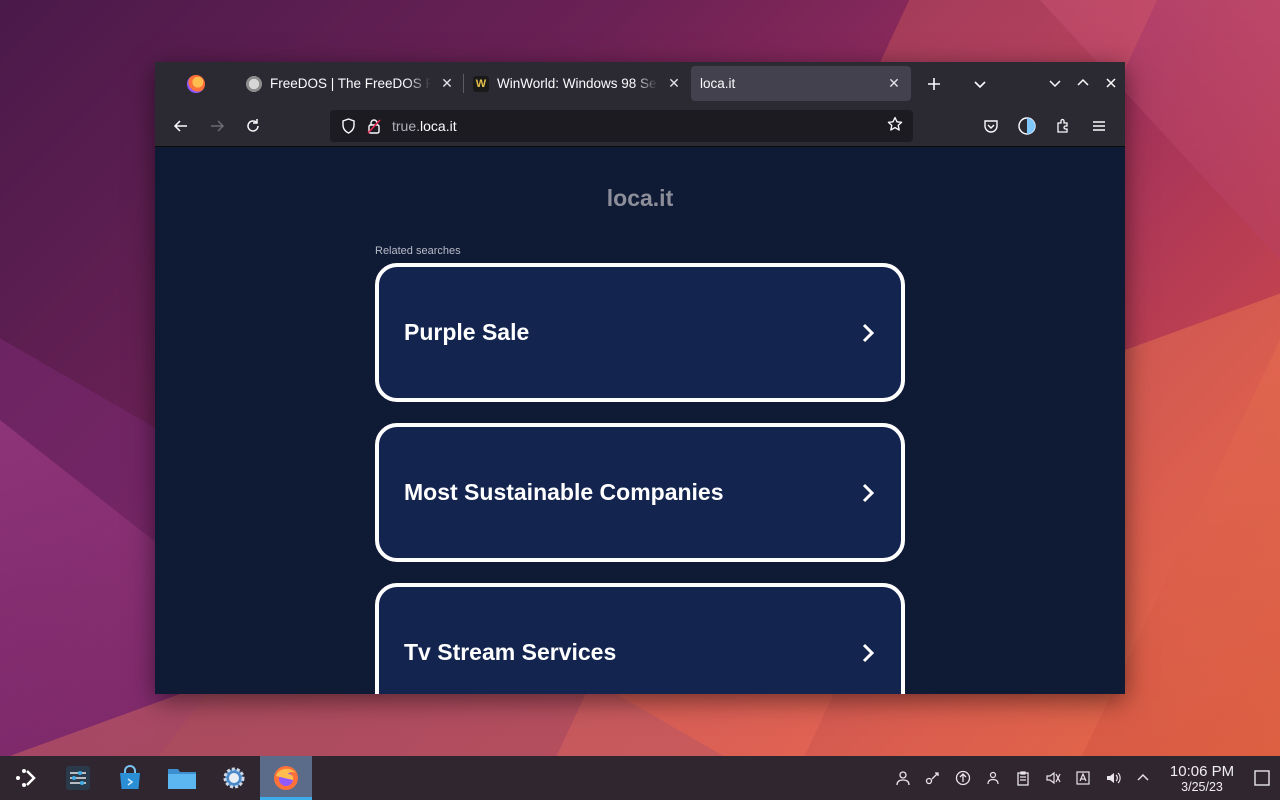  Describe the element at coordinates (634, 126) in the screenshot. I see `url-text: true.loca.it` at that location.